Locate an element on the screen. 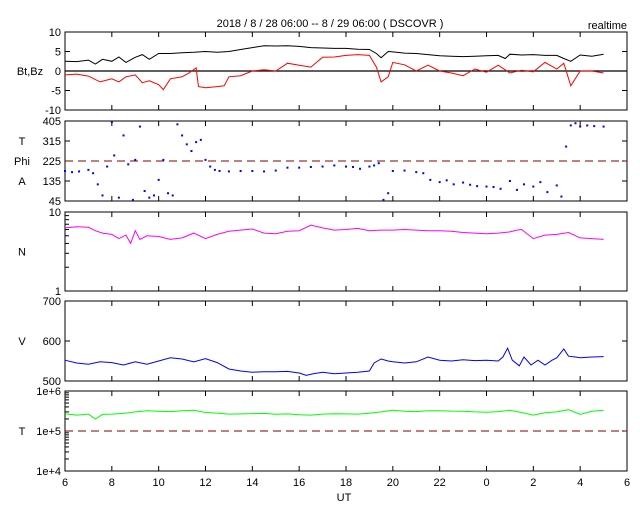 This screenshot has width=640, height=512. x-tick-label: 10 is located at coordinates (159, 483).